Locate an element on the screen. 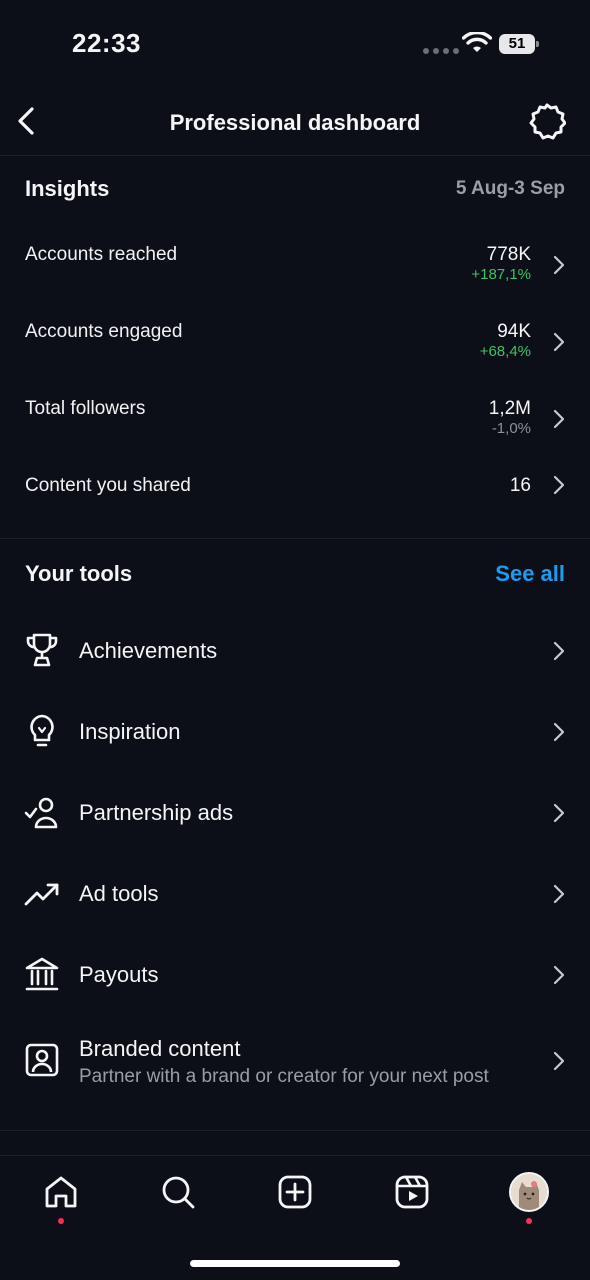 This screenshot has width=590, height=1280. create-icon is located at coordinates (295, 1192).